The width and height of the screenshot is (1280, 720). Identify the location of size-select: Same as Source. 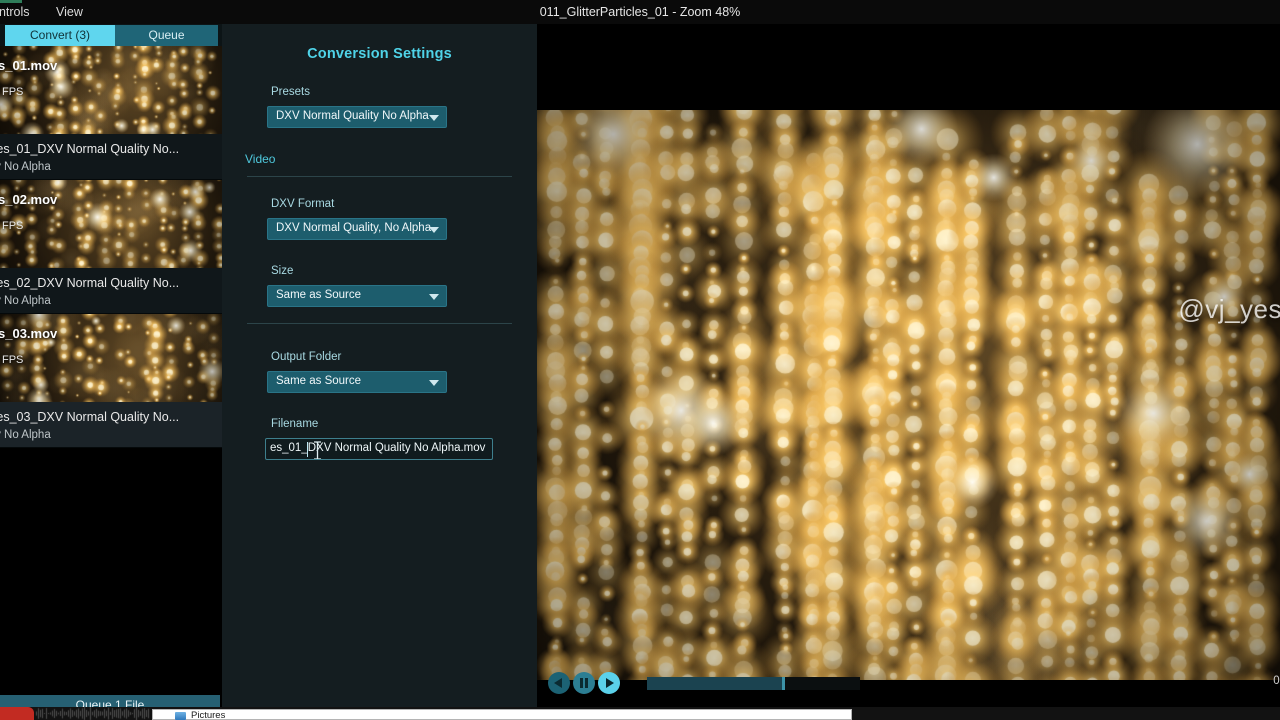
(357, 296).